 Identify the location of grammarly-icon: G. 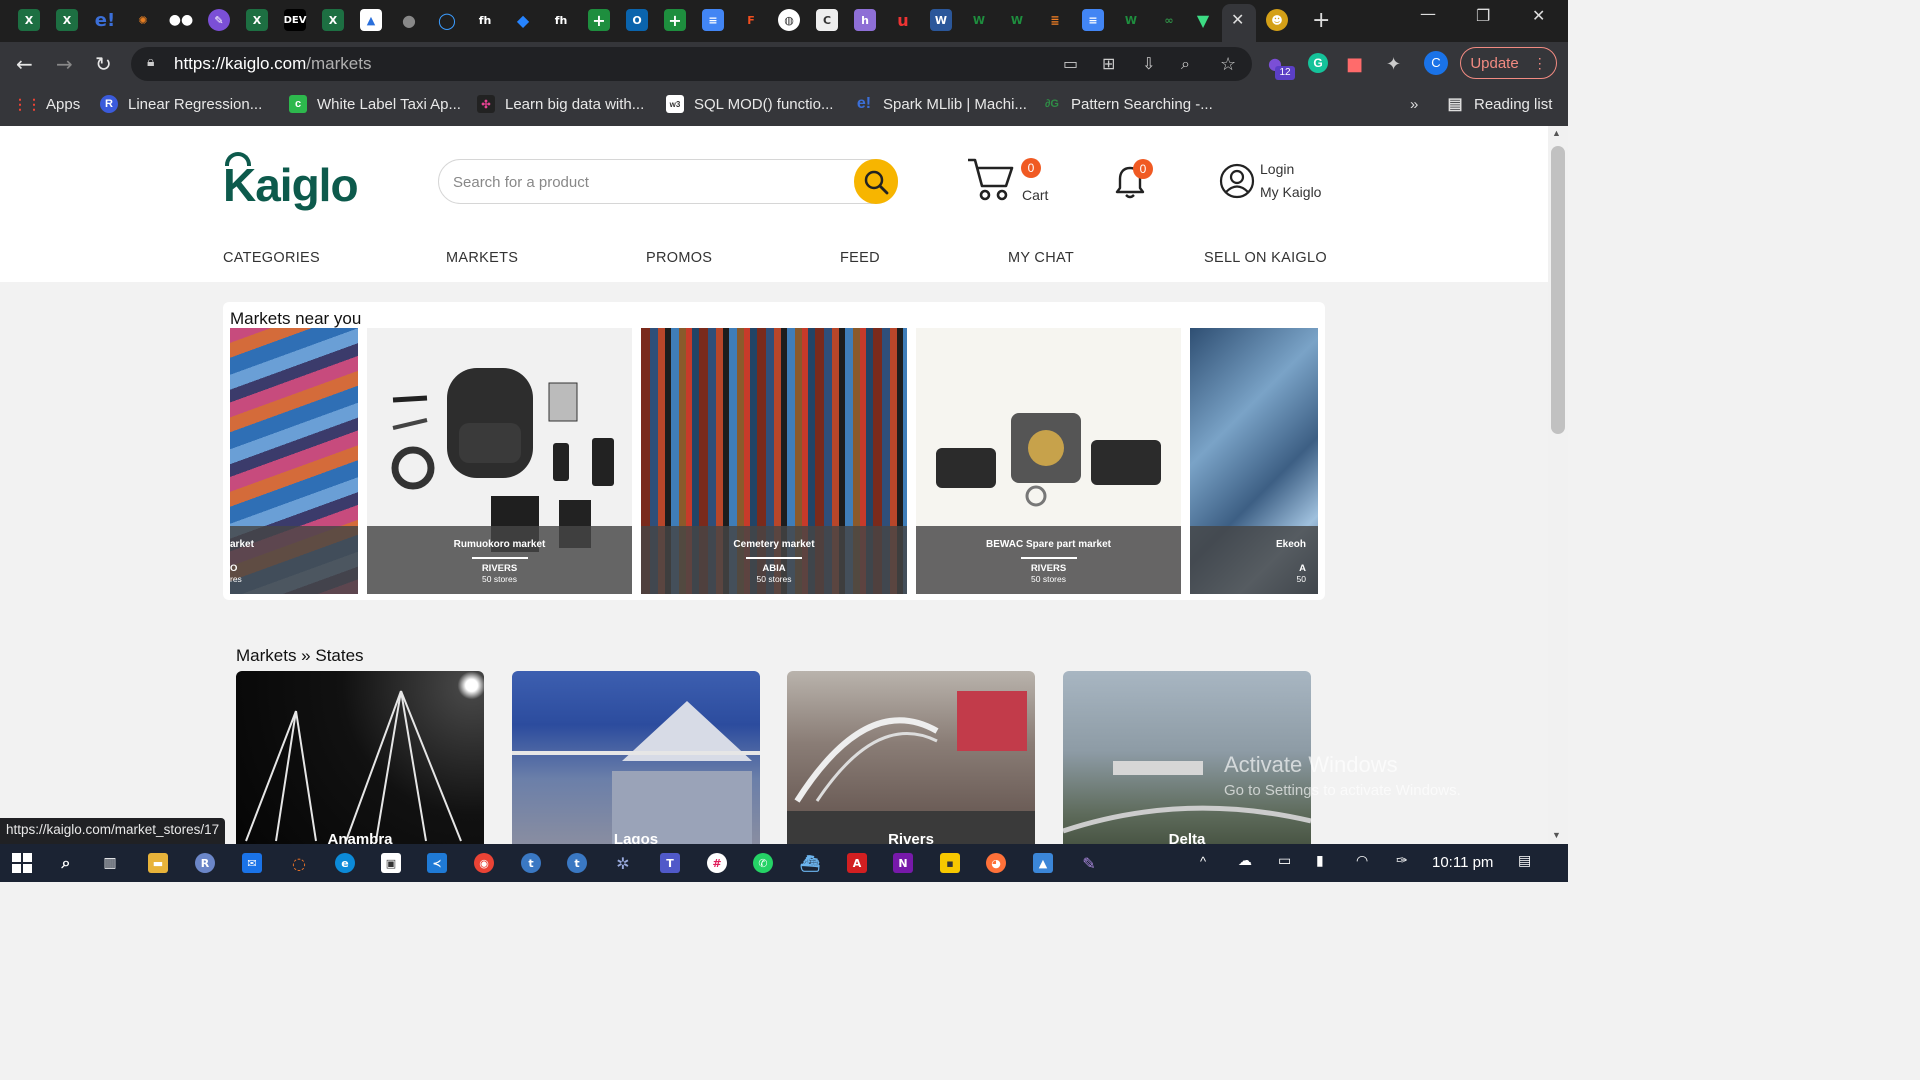
(1318, 63).